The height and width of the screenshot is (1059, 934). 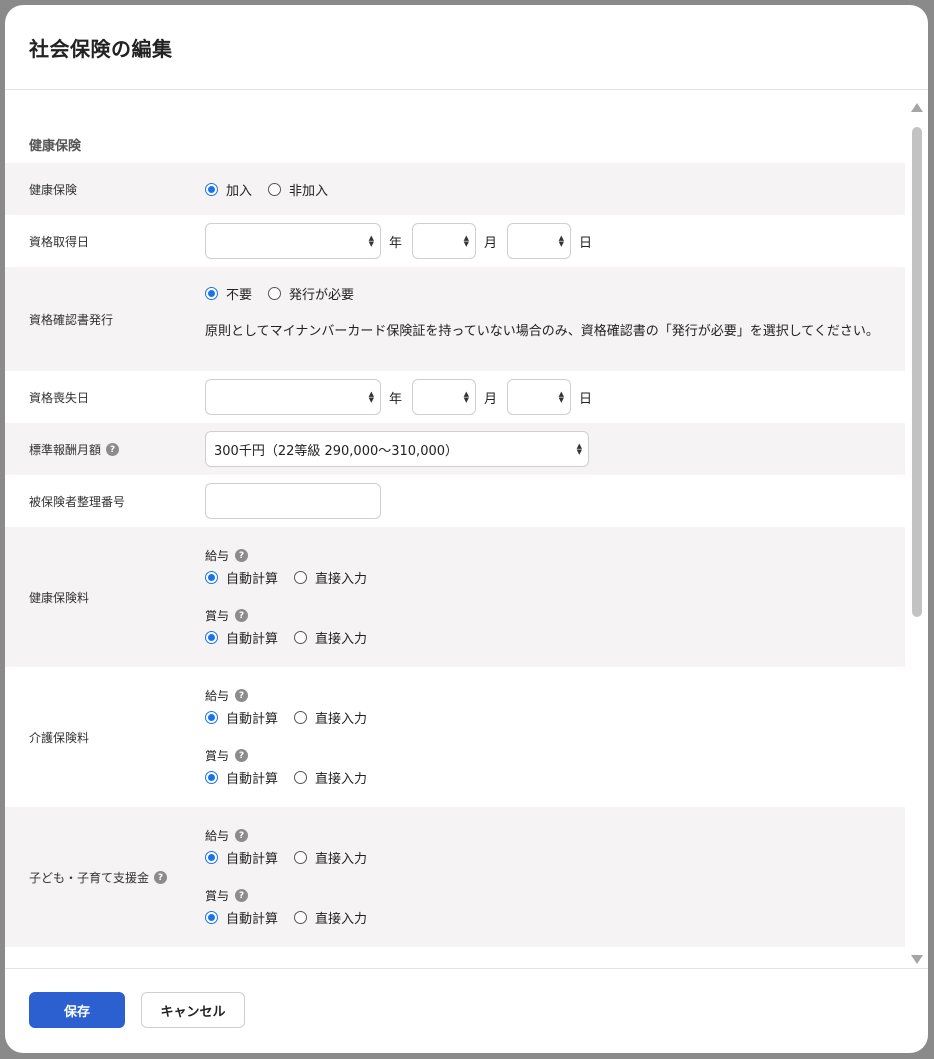 What do you see at coordinates (545, 293) in the screenshot?
I see `certificate-radio-group: 不要 発行が必要` at bounding box center [545, 293].